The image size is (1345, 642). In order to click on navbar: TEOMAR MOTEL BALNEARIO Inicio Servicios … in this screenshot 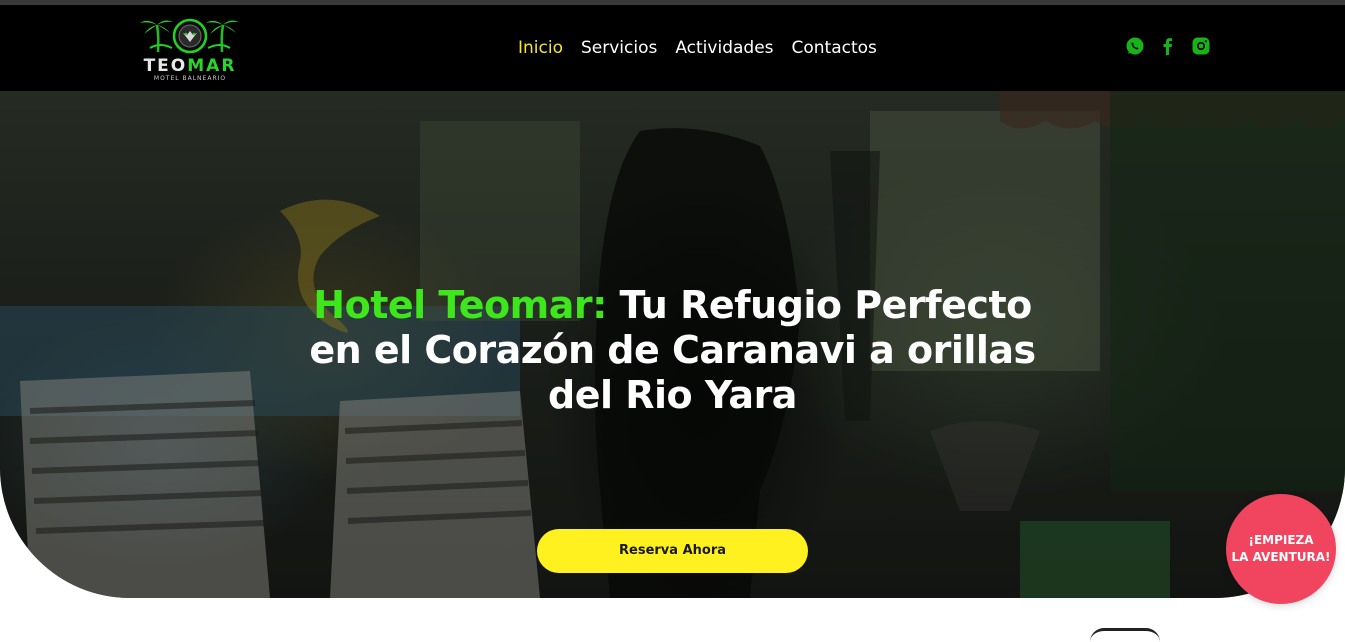, I will do `click(672, 48)`.